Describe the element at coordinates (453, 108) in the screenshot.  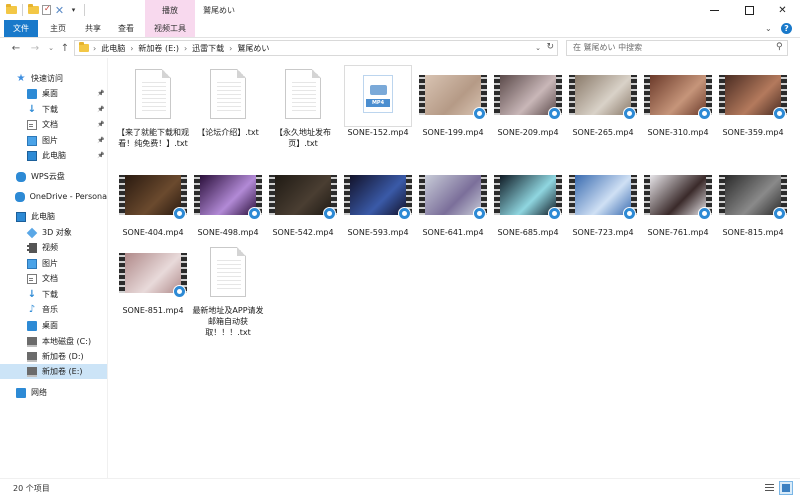
I see `file-item: SONE-199.mp4` at that location.